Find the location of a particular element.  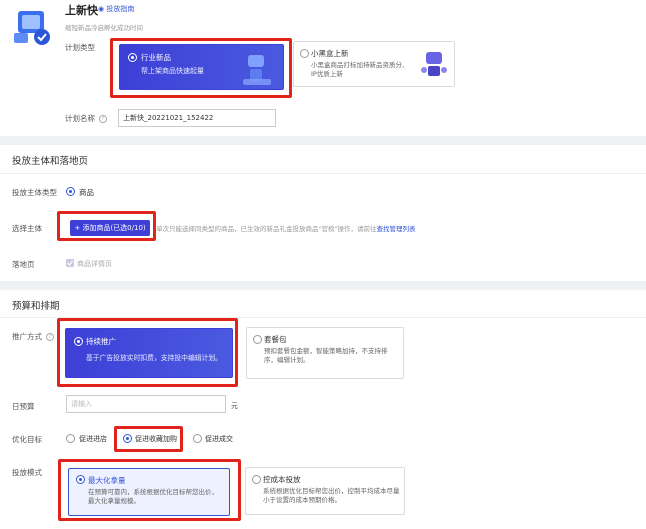

promo-option-package: 套餐包 预扣套餐包金额，智能策略加持，不支持排序，编辑计划。 is located at coordinates (325, 353).